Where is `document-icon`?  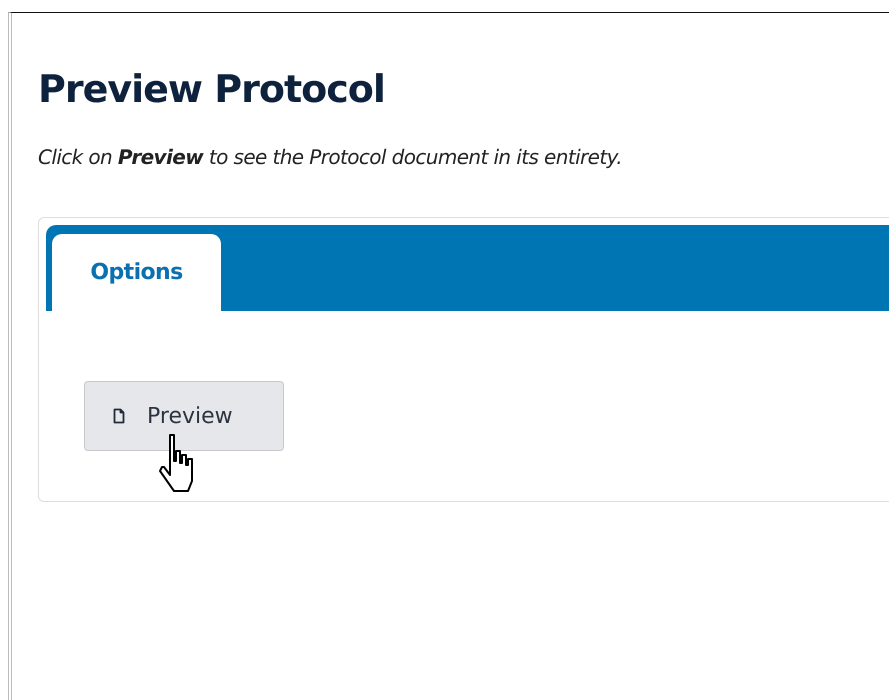
document-icon is located at coordinates (119, 416).